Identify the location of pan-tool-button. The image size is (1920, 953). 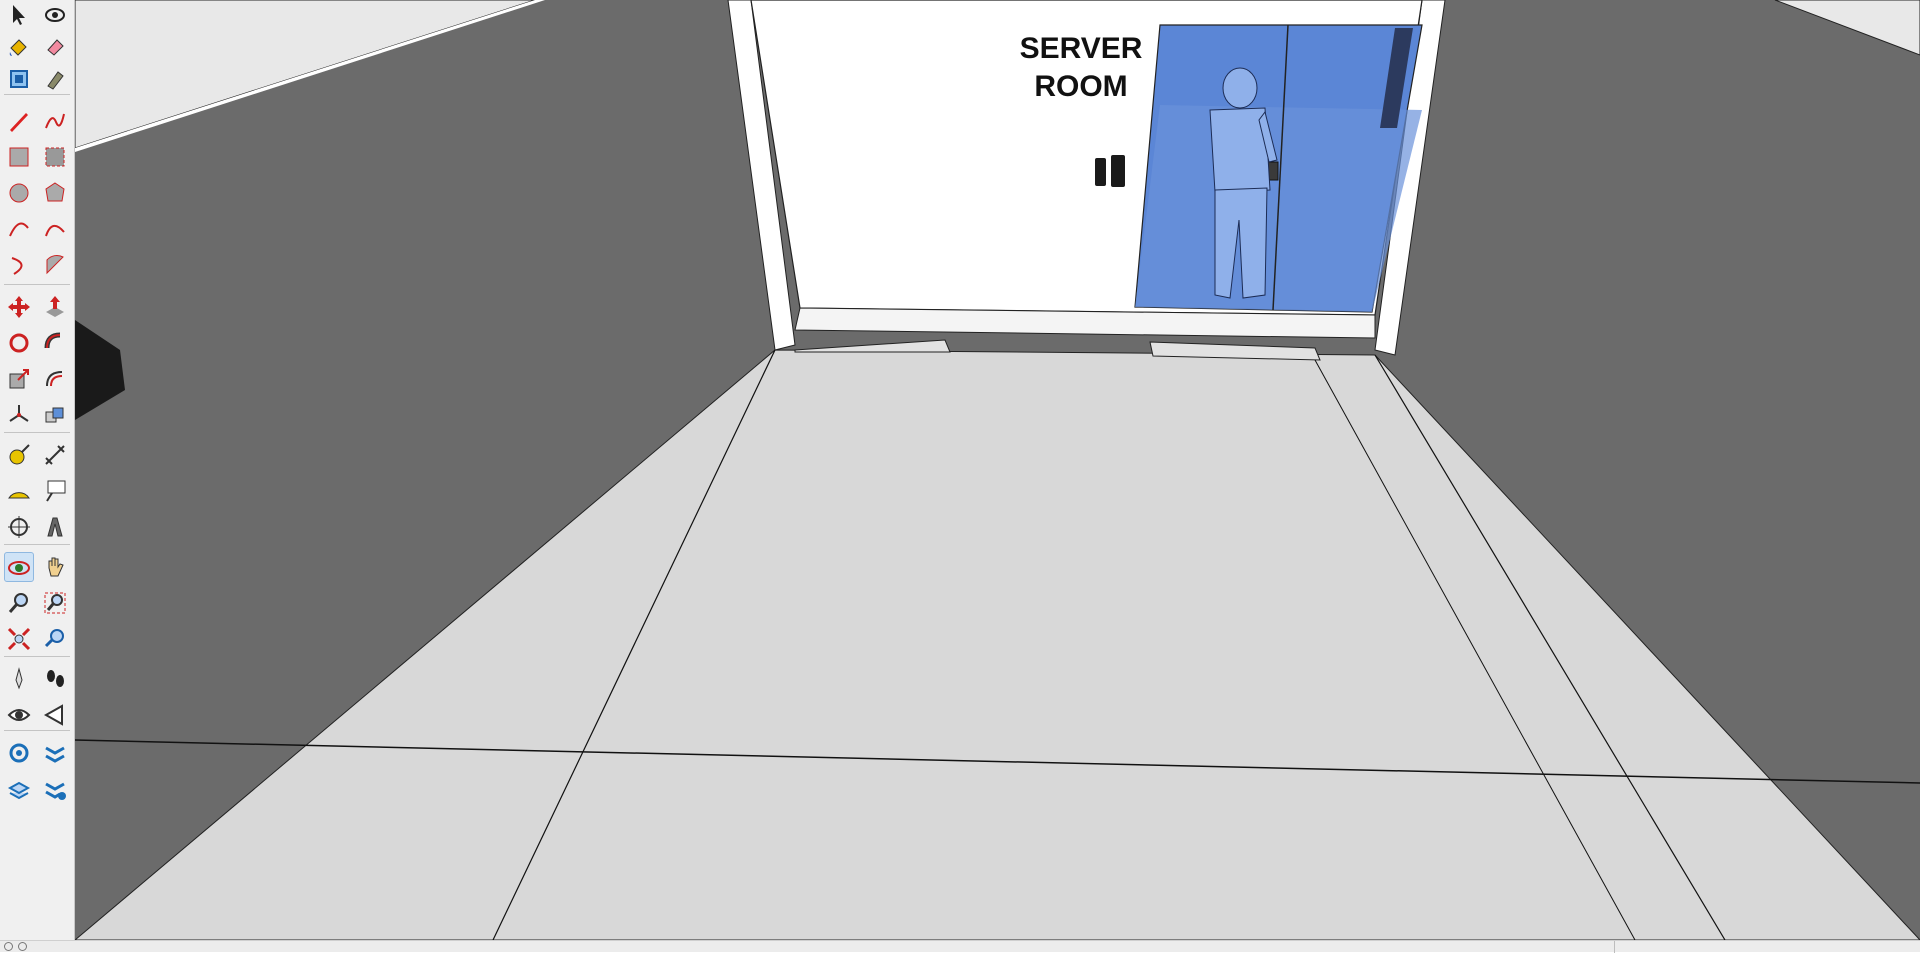
(55, 567).